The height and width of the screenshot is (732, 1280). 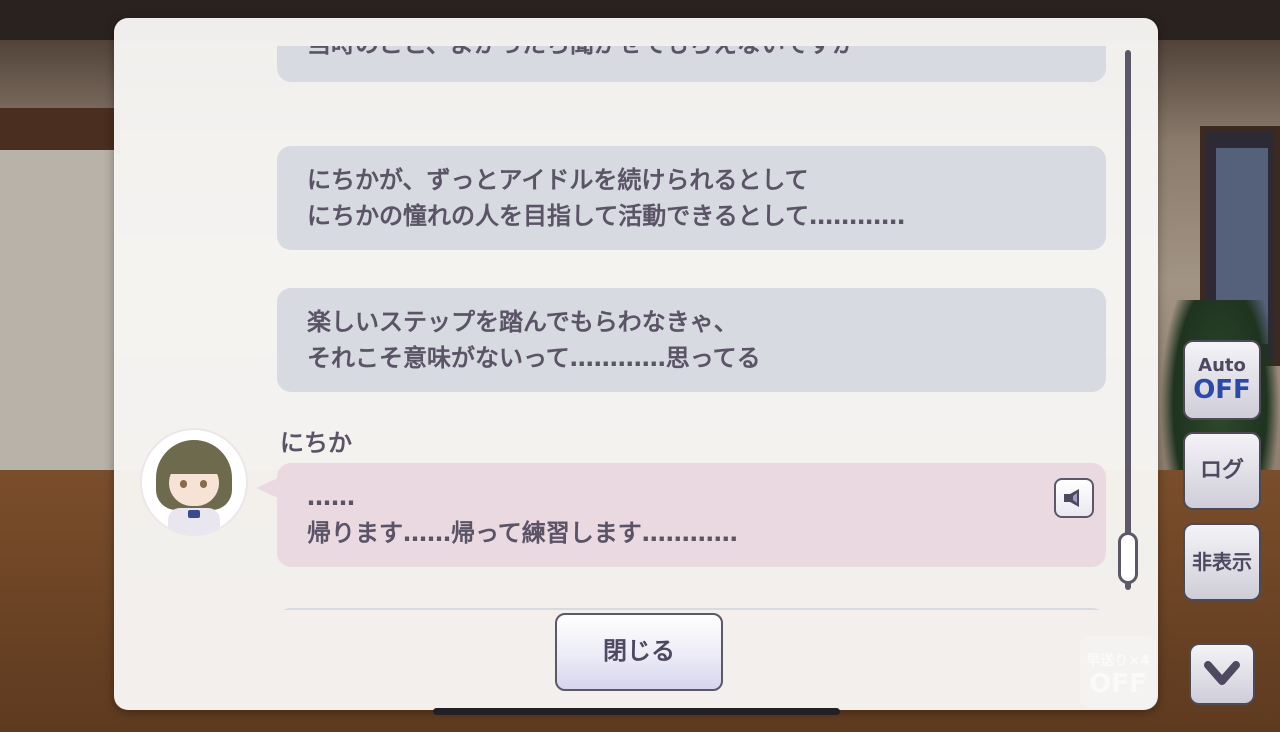 I want to click on voice-replay-button, so click(x=1074, y=498).